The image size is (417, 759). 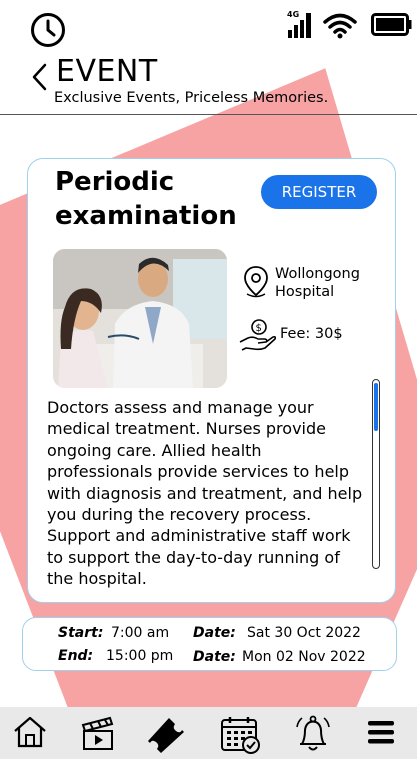 I want to click on event-image, so click(x=140, y=318).